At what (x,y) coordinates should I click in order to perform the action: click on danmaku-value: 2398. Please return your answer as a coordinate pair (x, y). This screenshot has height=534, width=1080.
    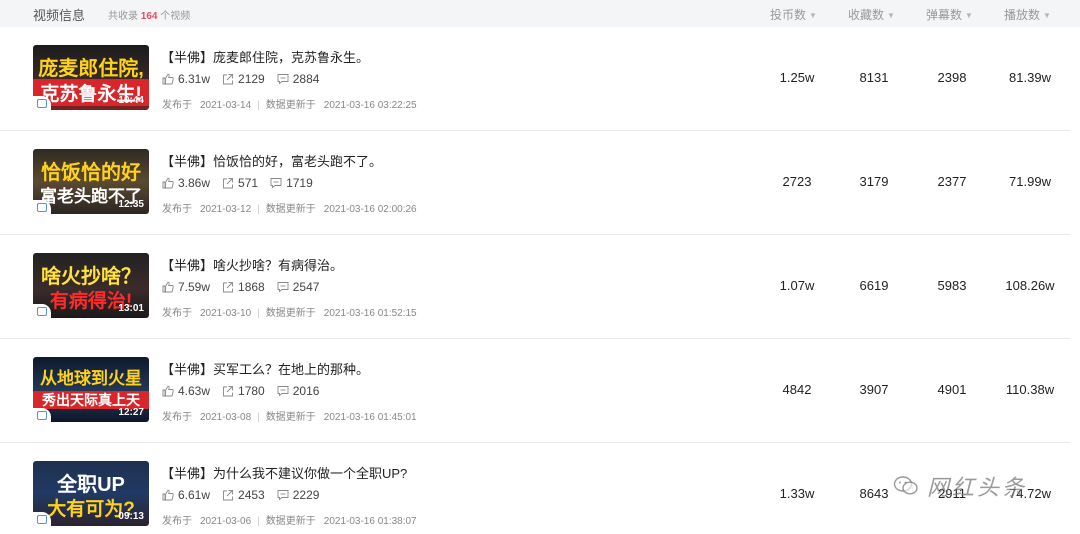
    Looking at the image, I should click on (952, 77).